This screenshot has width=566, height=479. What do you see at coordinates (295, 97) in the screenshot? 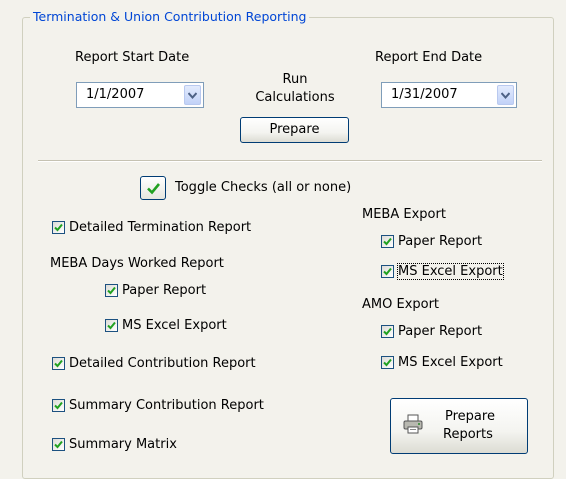
I see `run-label-line2: Calculations` at bounding box center [295, 97].